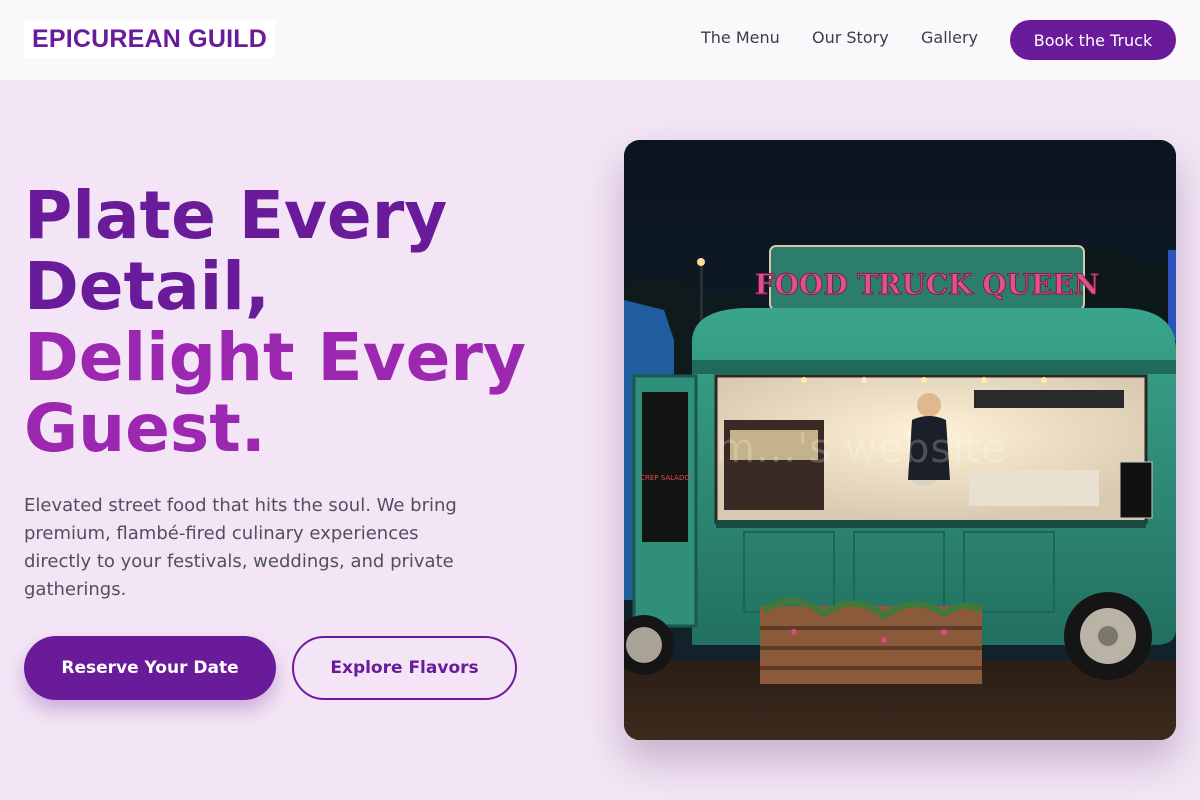 This screenshot has height=800, width=1200. Describe the element at coordinates (927, 284) in the screenshot. I see `truck-sign-text: FOOD TRUCK QUEEN` at that location.